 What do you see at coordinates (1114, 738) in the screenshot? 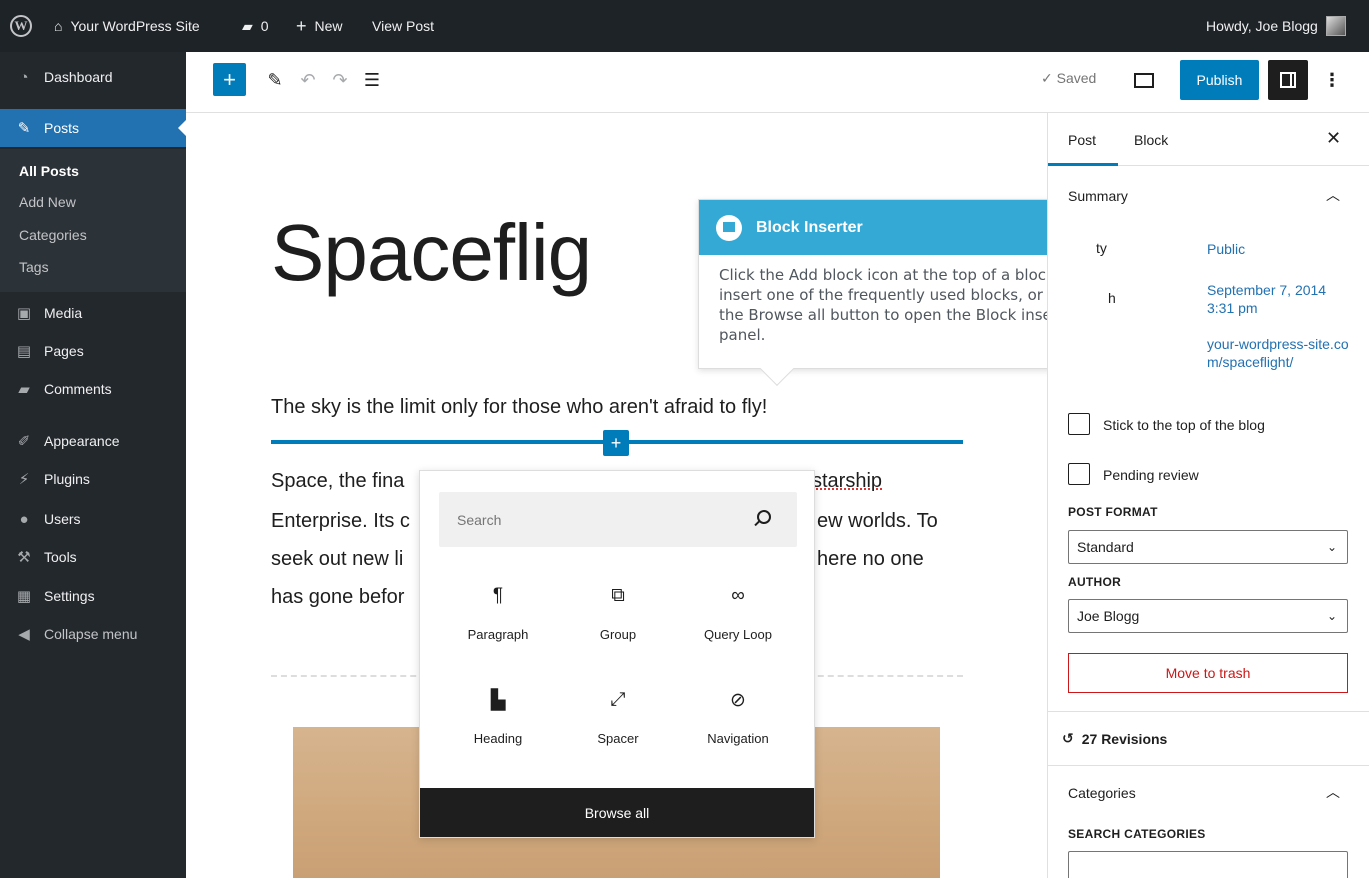
I see `revisions-link: ↺ 27 Revisions` at bounding box center [1114, 738].